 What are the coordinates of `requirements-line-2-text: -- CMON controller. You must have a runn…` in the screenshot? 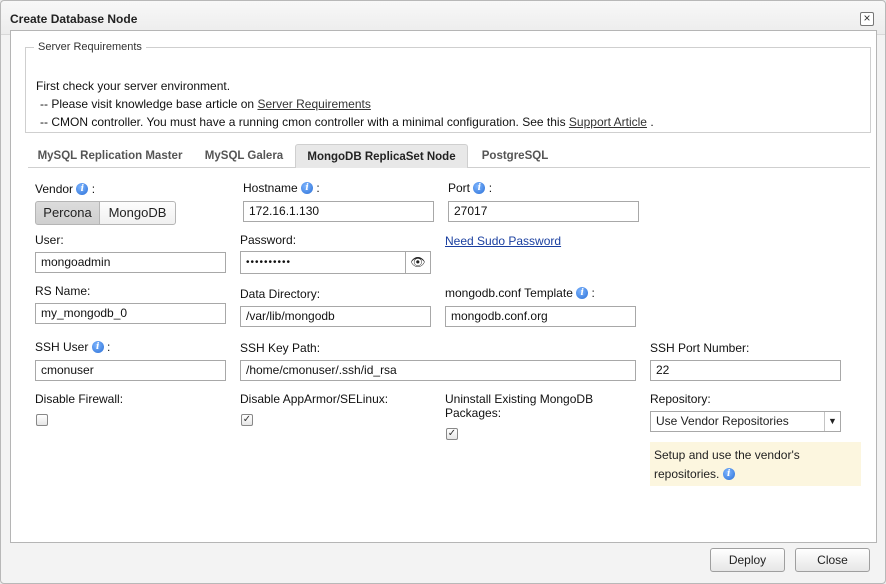 It's located at (304, 122).